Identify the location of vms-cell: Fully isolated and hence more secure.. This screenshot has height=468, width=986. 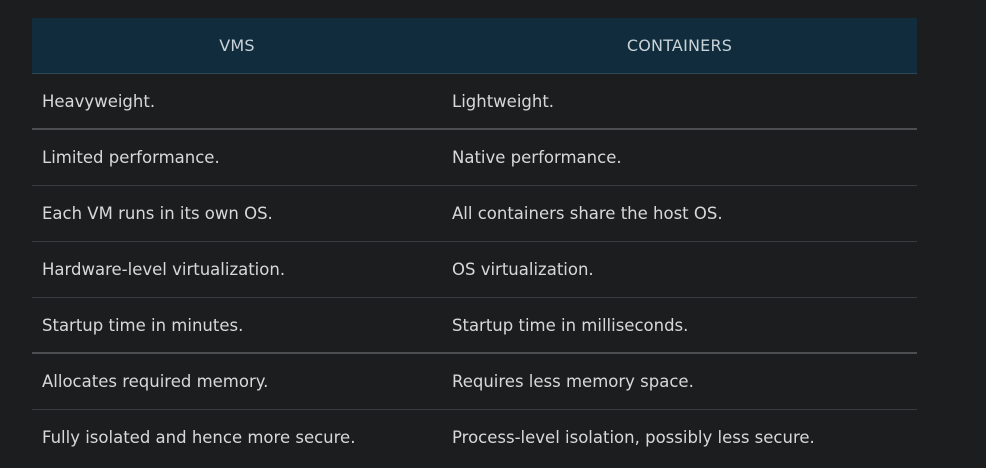
(199, 437).